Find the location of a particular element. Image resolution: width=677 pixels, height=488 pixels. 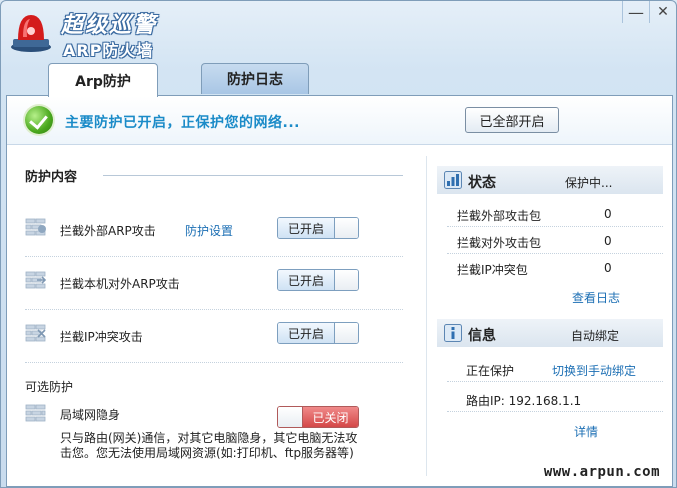

wall-arrow-icon is located at coordinates (36, 280).